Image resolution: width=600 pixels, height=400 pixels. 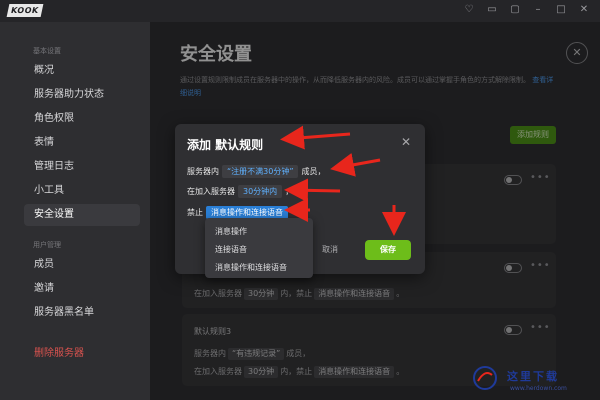 I want to click on window-controls: ♡ ▭ ▢ – □ ✕, so click(x=526, y=10).